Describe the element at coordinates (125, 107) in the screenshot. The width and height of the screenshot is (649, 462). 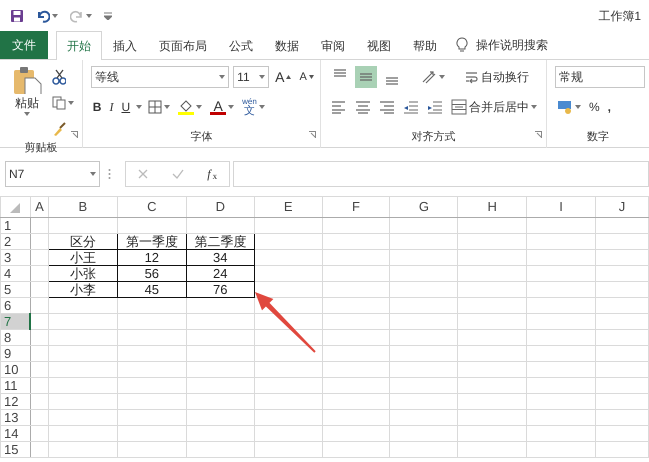
I see `underline-button: U` at that location.